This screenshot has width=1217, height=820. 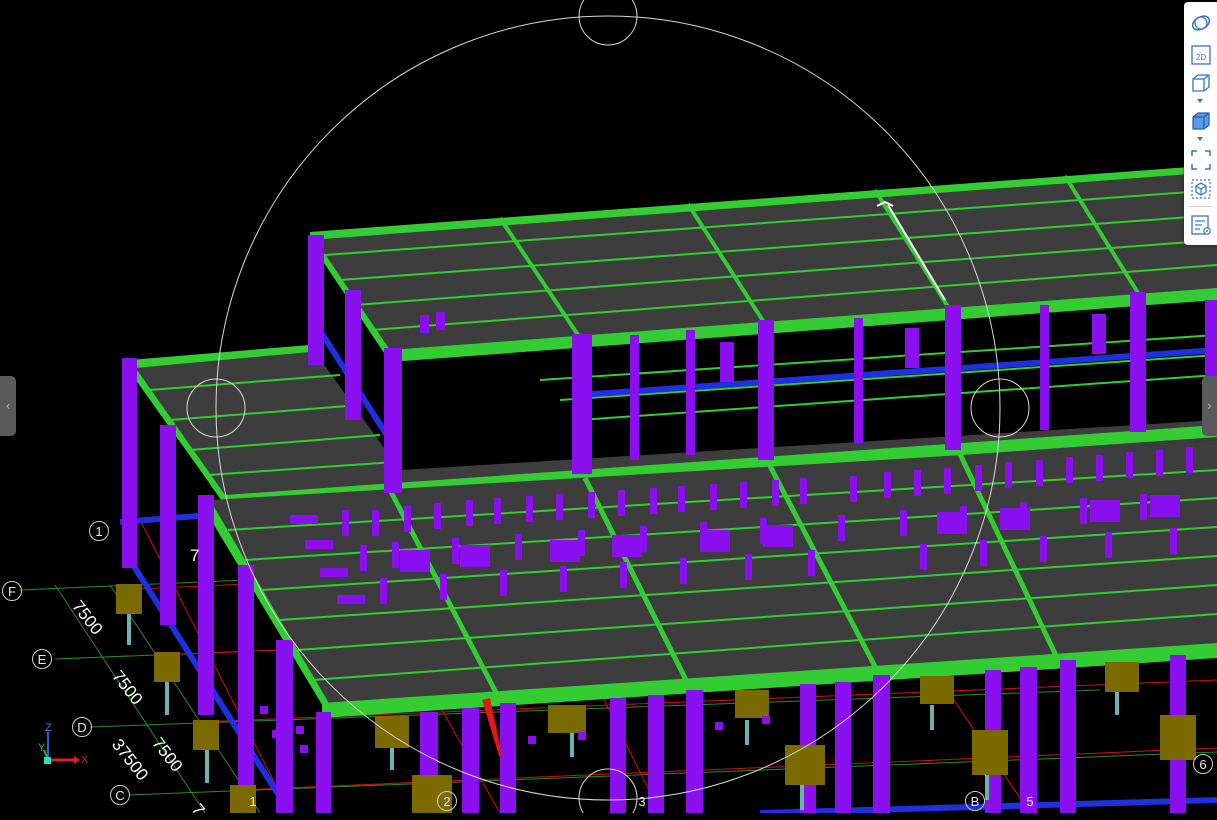 I want to click on axis-y-label: Y, so click(x=42, y=748).